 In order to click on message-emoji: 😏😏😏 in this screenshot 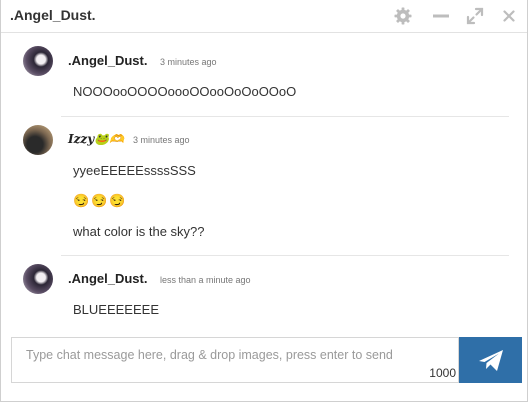, I will do `click(100, 200)`.